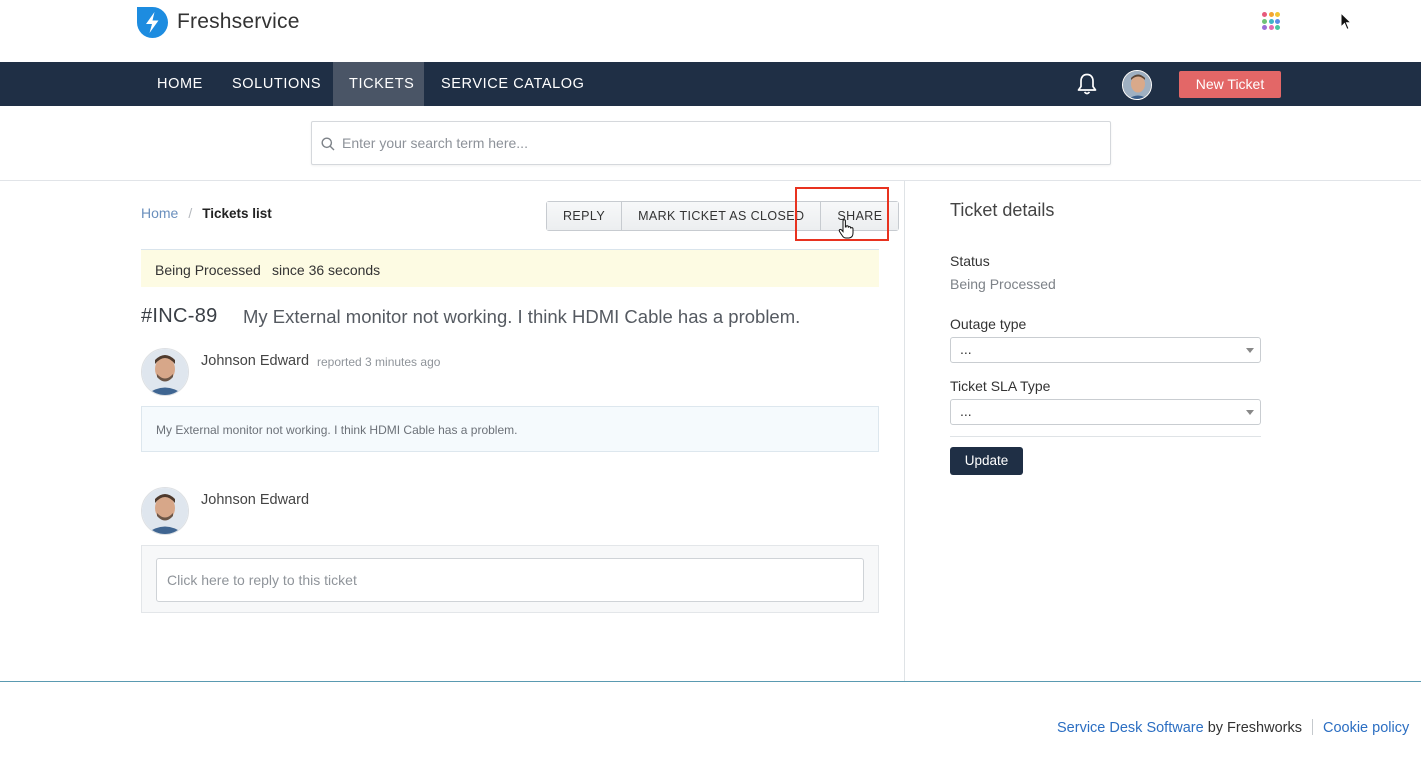 This screenshot has width=1421, height=762. What do you see at coordinates (986, 461) in the screenshot?
I see `update-button: Update` at bounding box center [986, 461].